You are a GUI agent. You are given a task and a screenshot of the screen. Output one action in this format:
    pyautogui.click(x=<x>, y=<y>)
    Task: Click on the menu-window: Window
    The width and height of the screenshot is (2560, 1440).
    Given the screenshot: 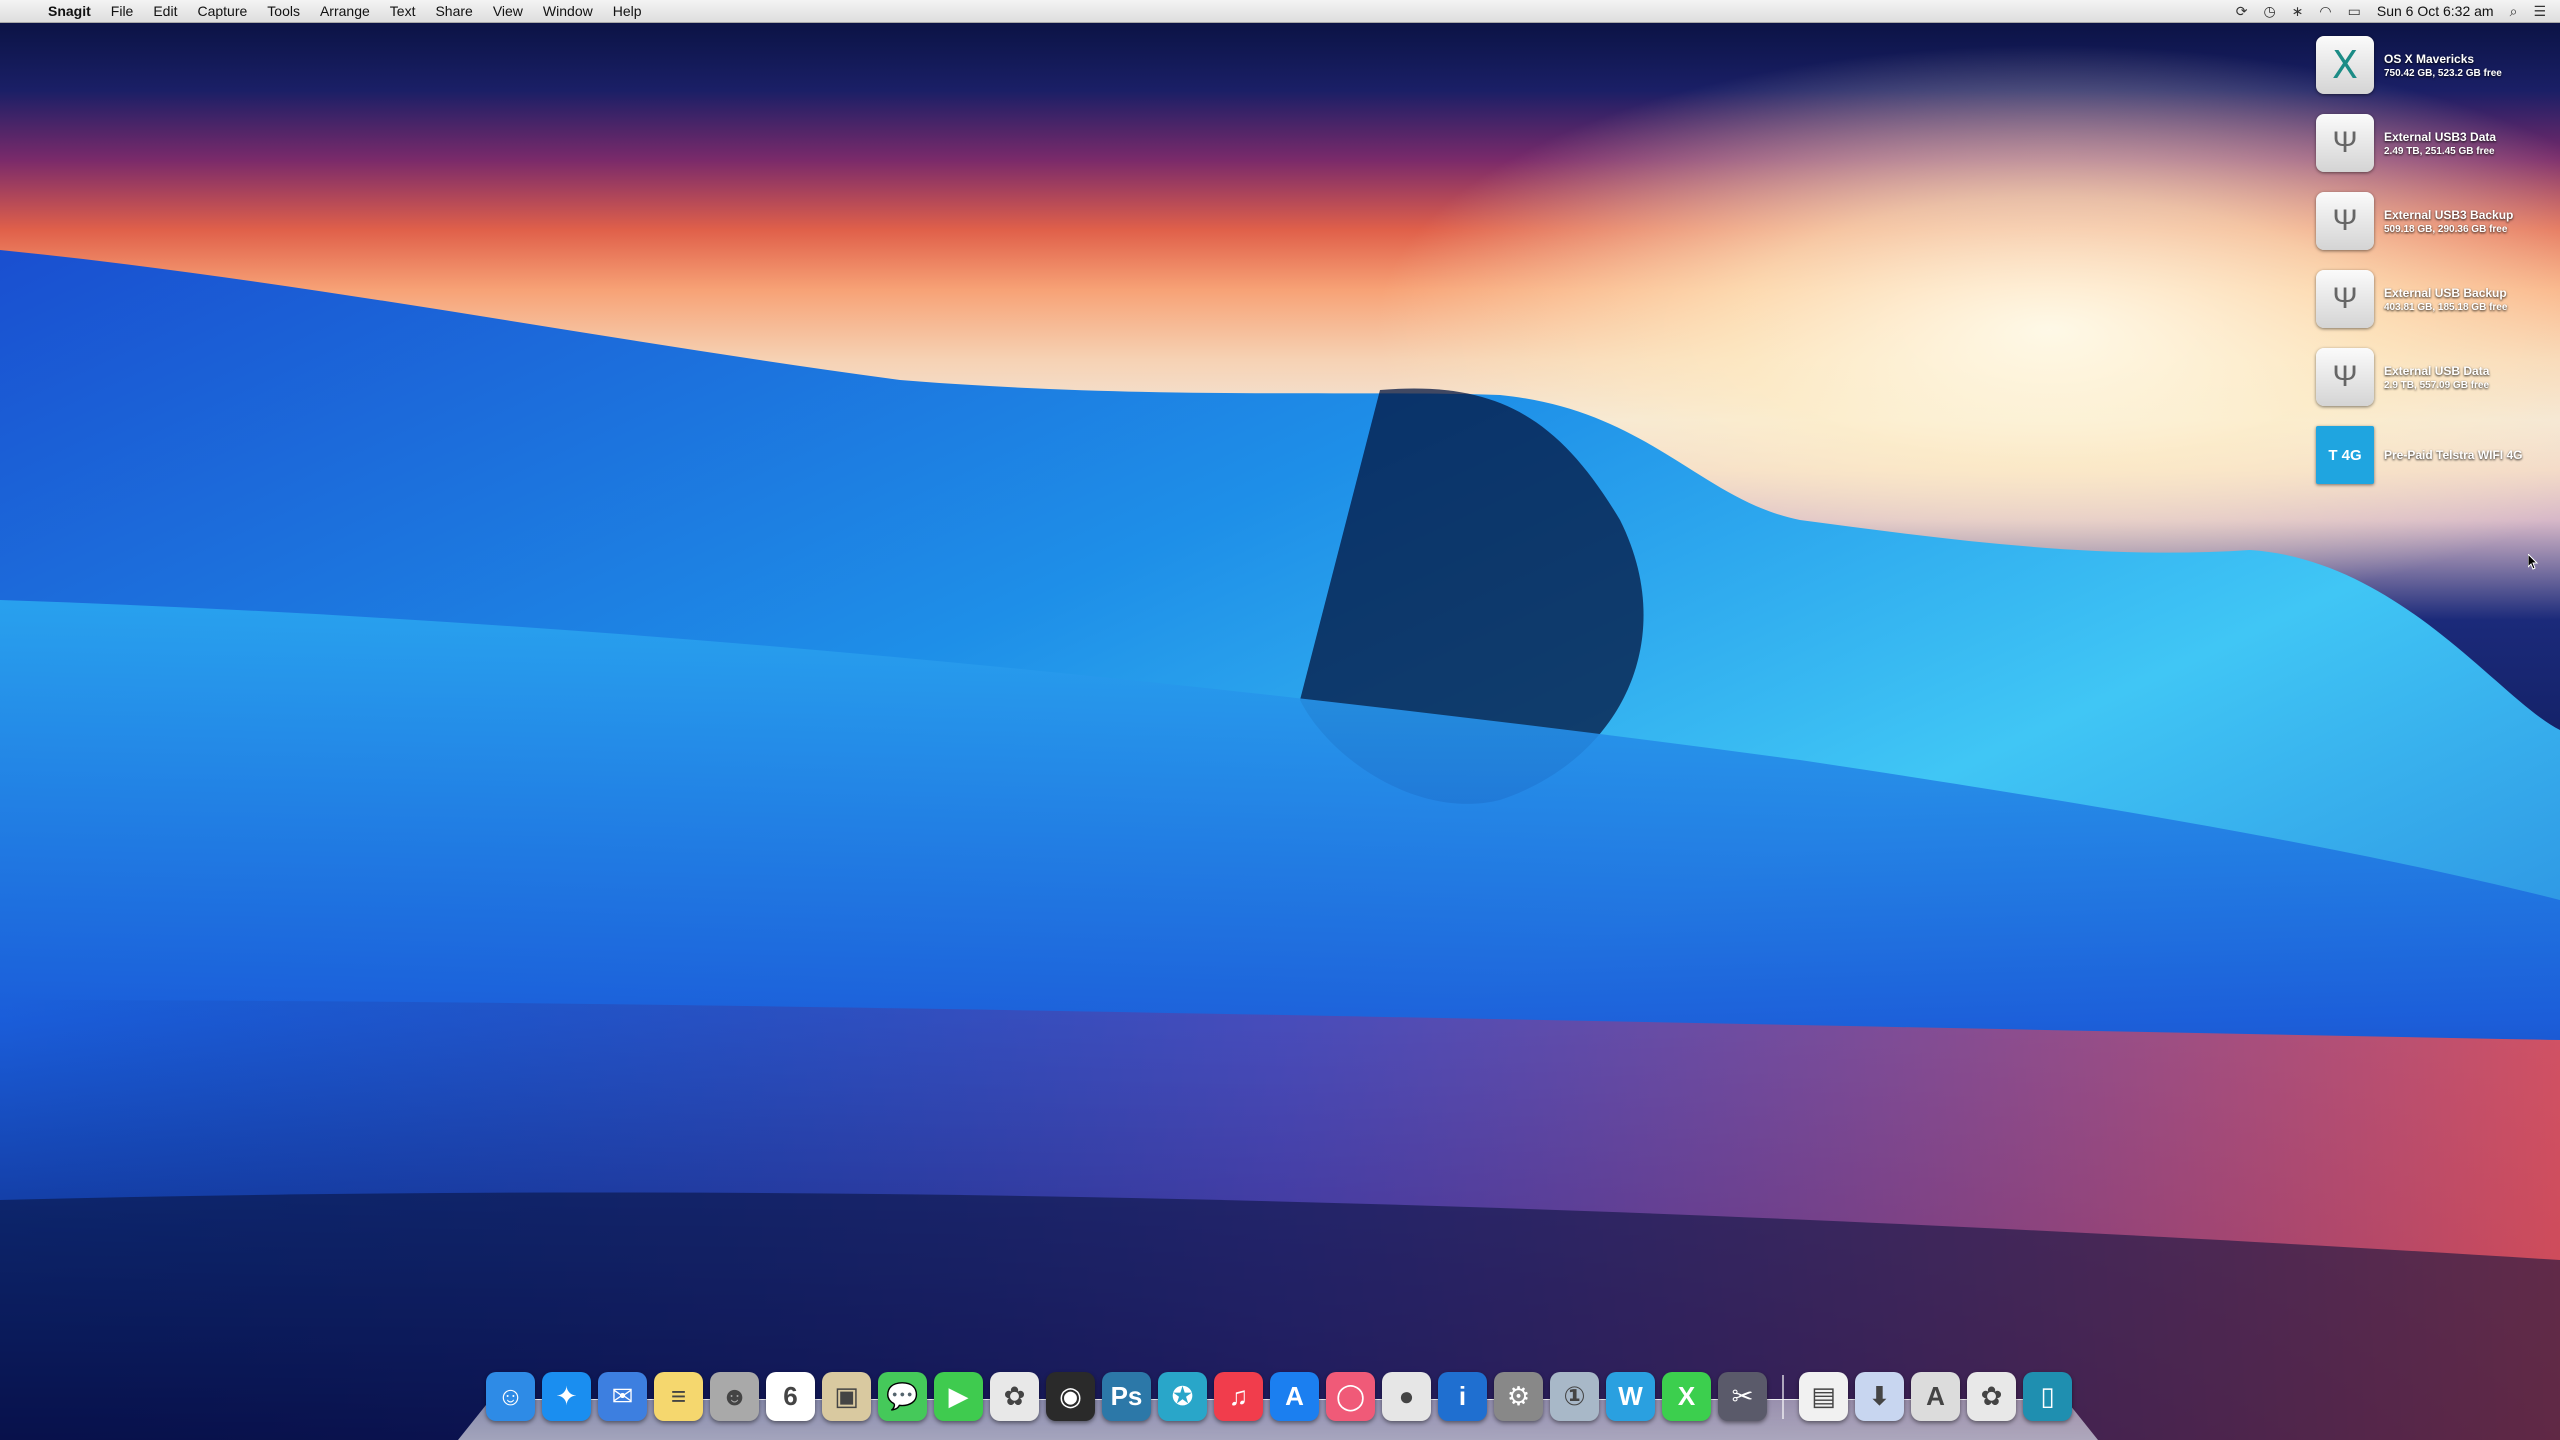 What is the action you would take?
    pyautogui.click(x=568, y=11)
    